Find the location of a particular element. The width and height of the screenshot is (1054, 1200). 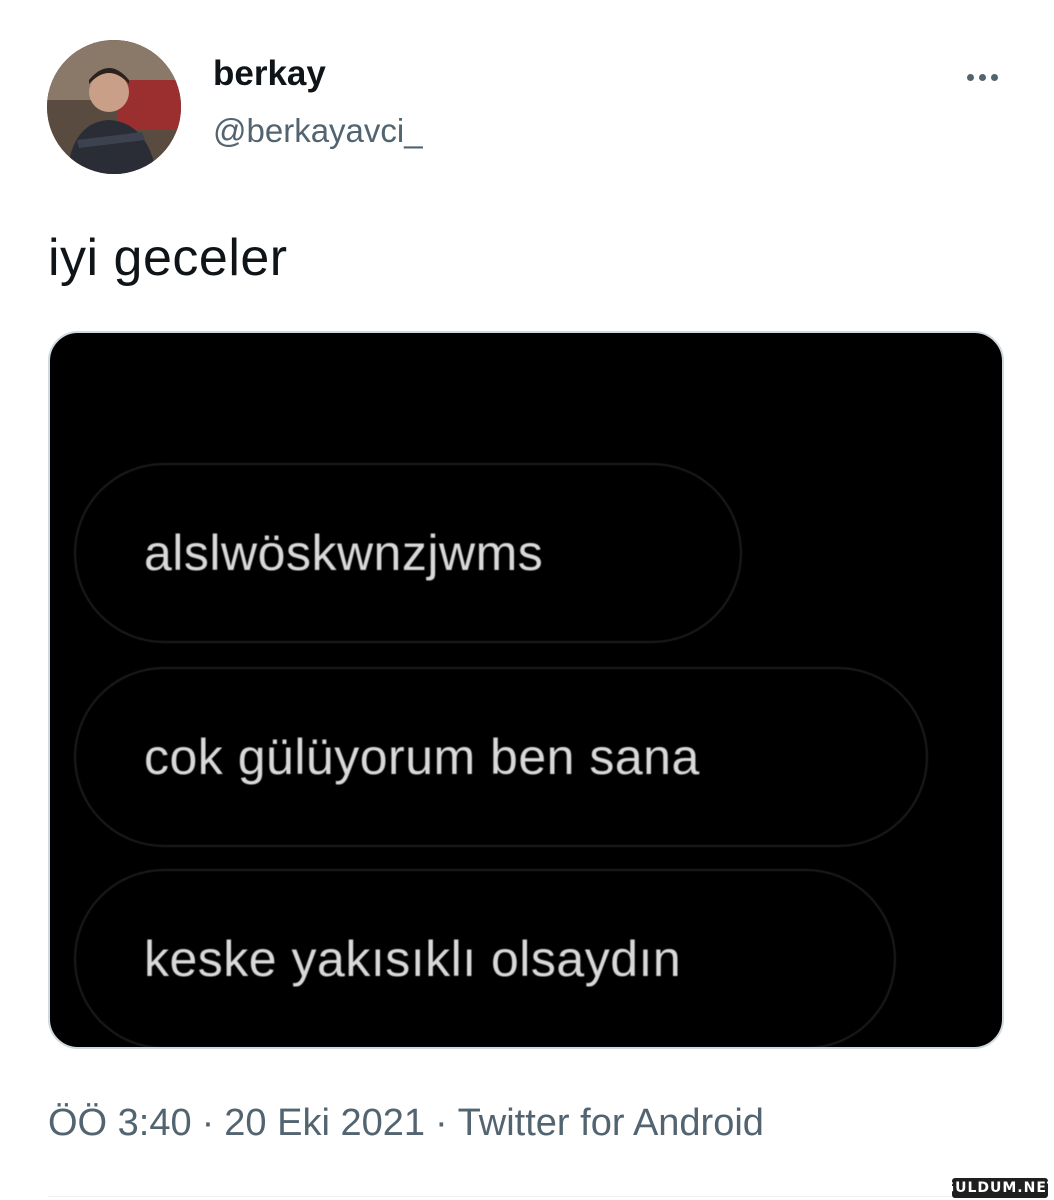

suggestion-bubble: alslwöskwnzjwms is located at coordinates (408, 553).